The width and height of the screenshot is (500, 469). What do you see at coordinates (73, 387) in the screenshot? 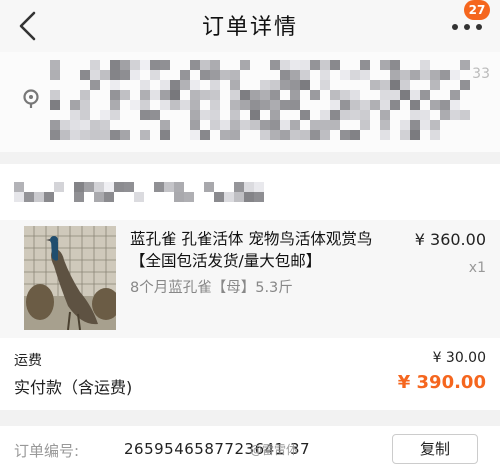
I see `paid-label: 实付款（含运费)` at bounding box center [73, 387].